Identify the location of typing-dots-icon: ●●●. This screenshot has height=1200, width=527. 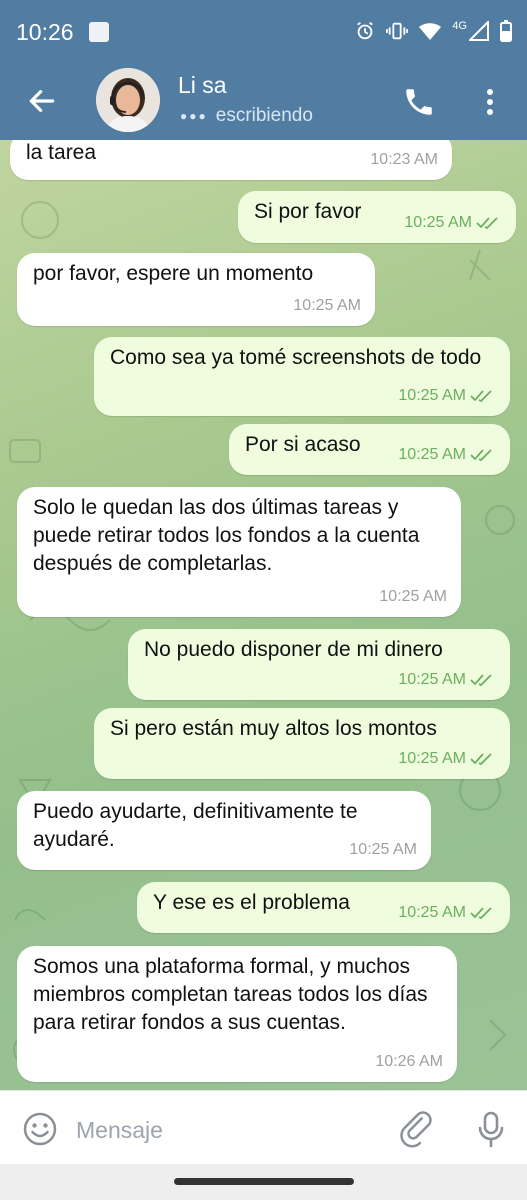
(194, 116).